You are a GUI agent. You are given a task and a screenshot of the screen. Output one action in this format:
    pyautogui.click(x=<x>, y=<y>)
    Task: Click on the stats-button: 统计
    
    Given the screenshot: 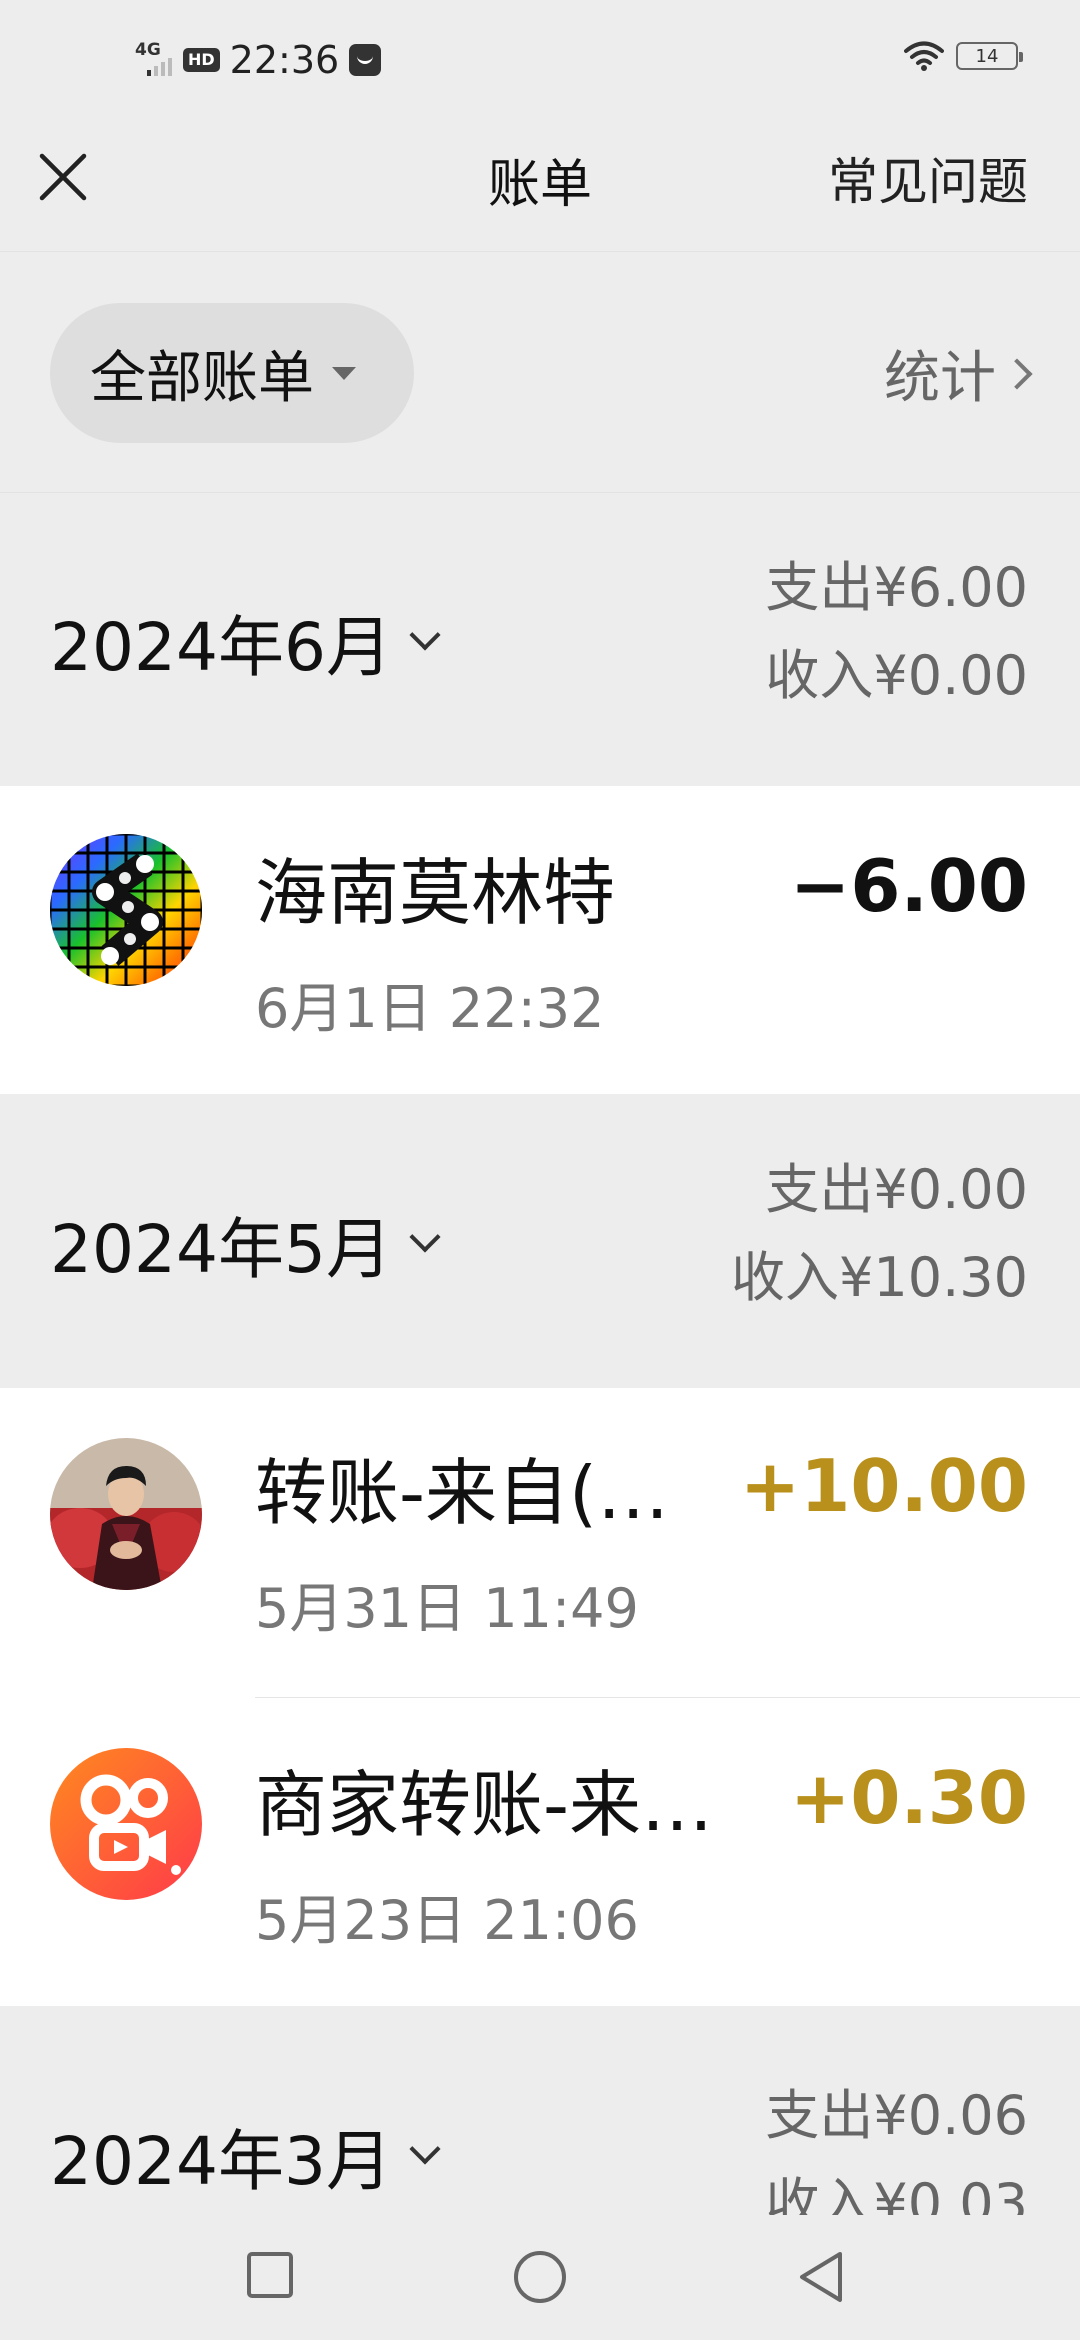 What is the action you would take?
    pyautogui.click(x=958, y=373)
    